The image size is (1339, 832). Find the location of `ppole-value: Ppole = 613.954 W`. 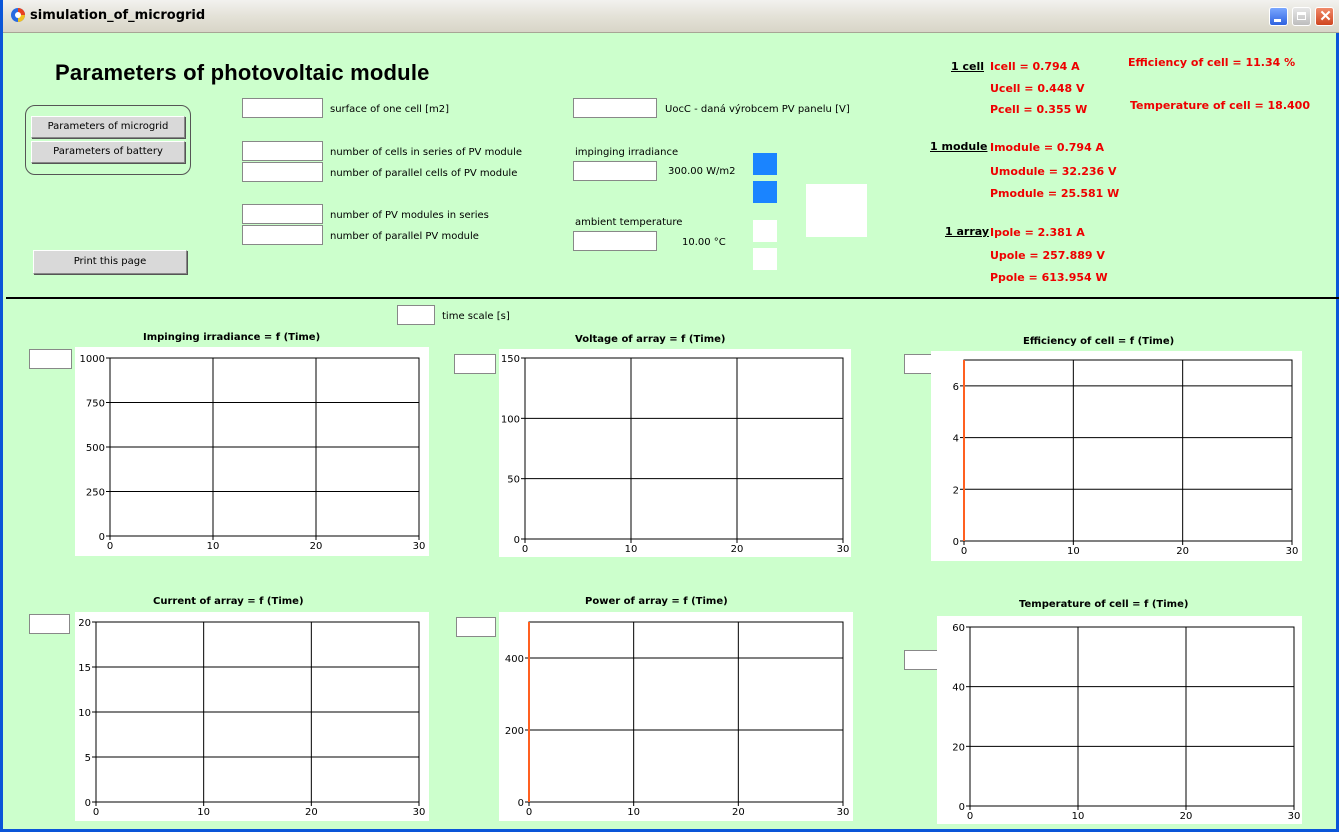

ppole-value: Ppole = 613.954 W is located at coordinates (1049, 277).